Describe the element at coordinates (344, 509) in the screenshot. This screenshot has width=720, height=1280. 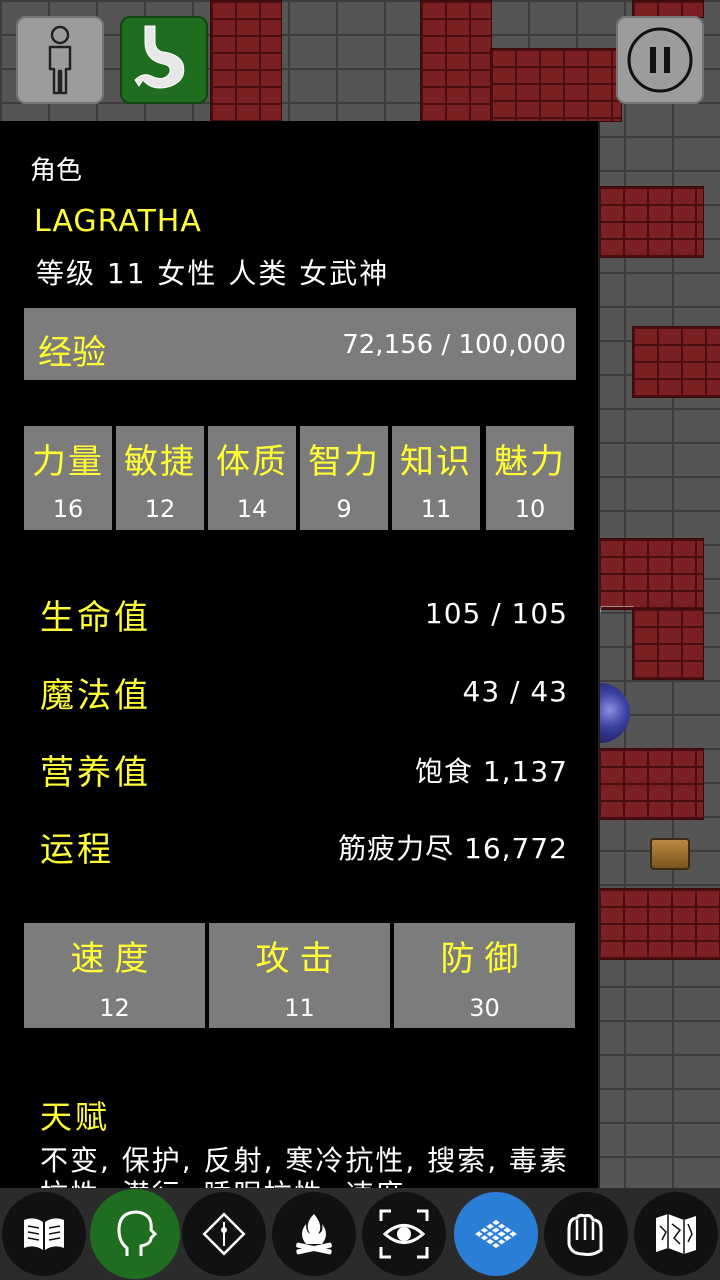
I see `attribute-value: 9` at that location.